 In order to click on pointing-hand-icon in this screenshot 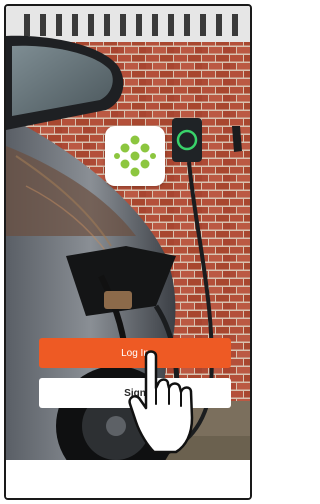, I will do `click(164, 403)`.